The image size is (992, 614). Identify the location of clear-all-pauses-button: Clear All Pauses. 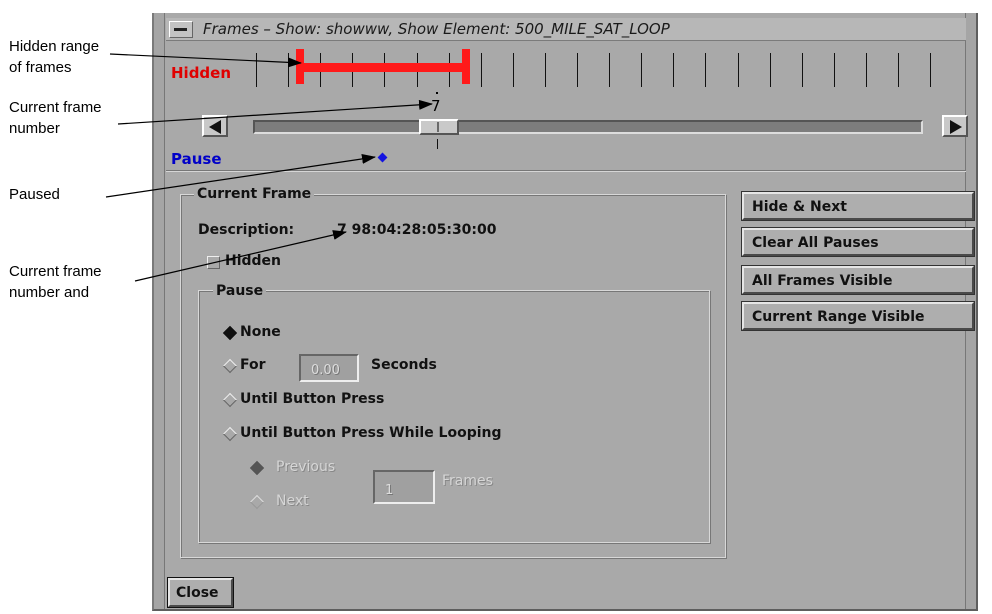
(858, 242).